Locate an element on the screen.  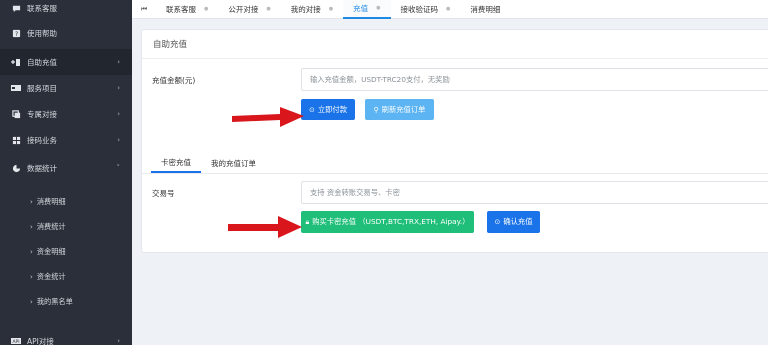
sidebar-item-services: 服务项目 › is located at coordinates (66, 88).